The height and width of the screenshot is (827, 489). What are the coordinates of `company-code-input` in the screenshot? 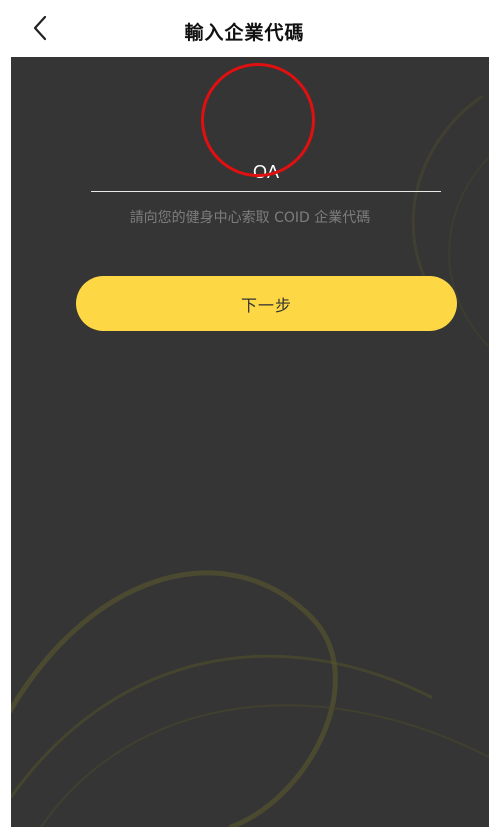 It's located at (266, 172).